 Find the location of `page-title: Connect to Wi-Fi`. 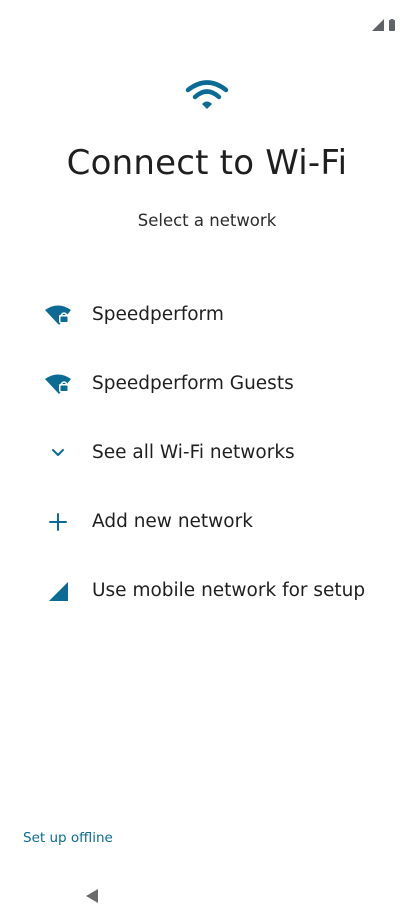

page-title: Connect to Wi-Fi is located at coordinates (207, 163).